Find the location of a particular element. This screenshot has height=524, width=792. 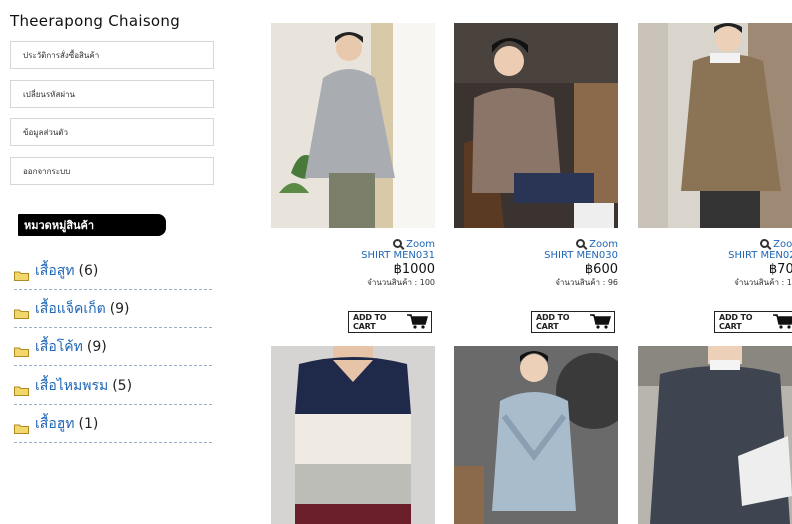

category-header: หมวดหมู่สินค้า is located at coordinates (92, 225).